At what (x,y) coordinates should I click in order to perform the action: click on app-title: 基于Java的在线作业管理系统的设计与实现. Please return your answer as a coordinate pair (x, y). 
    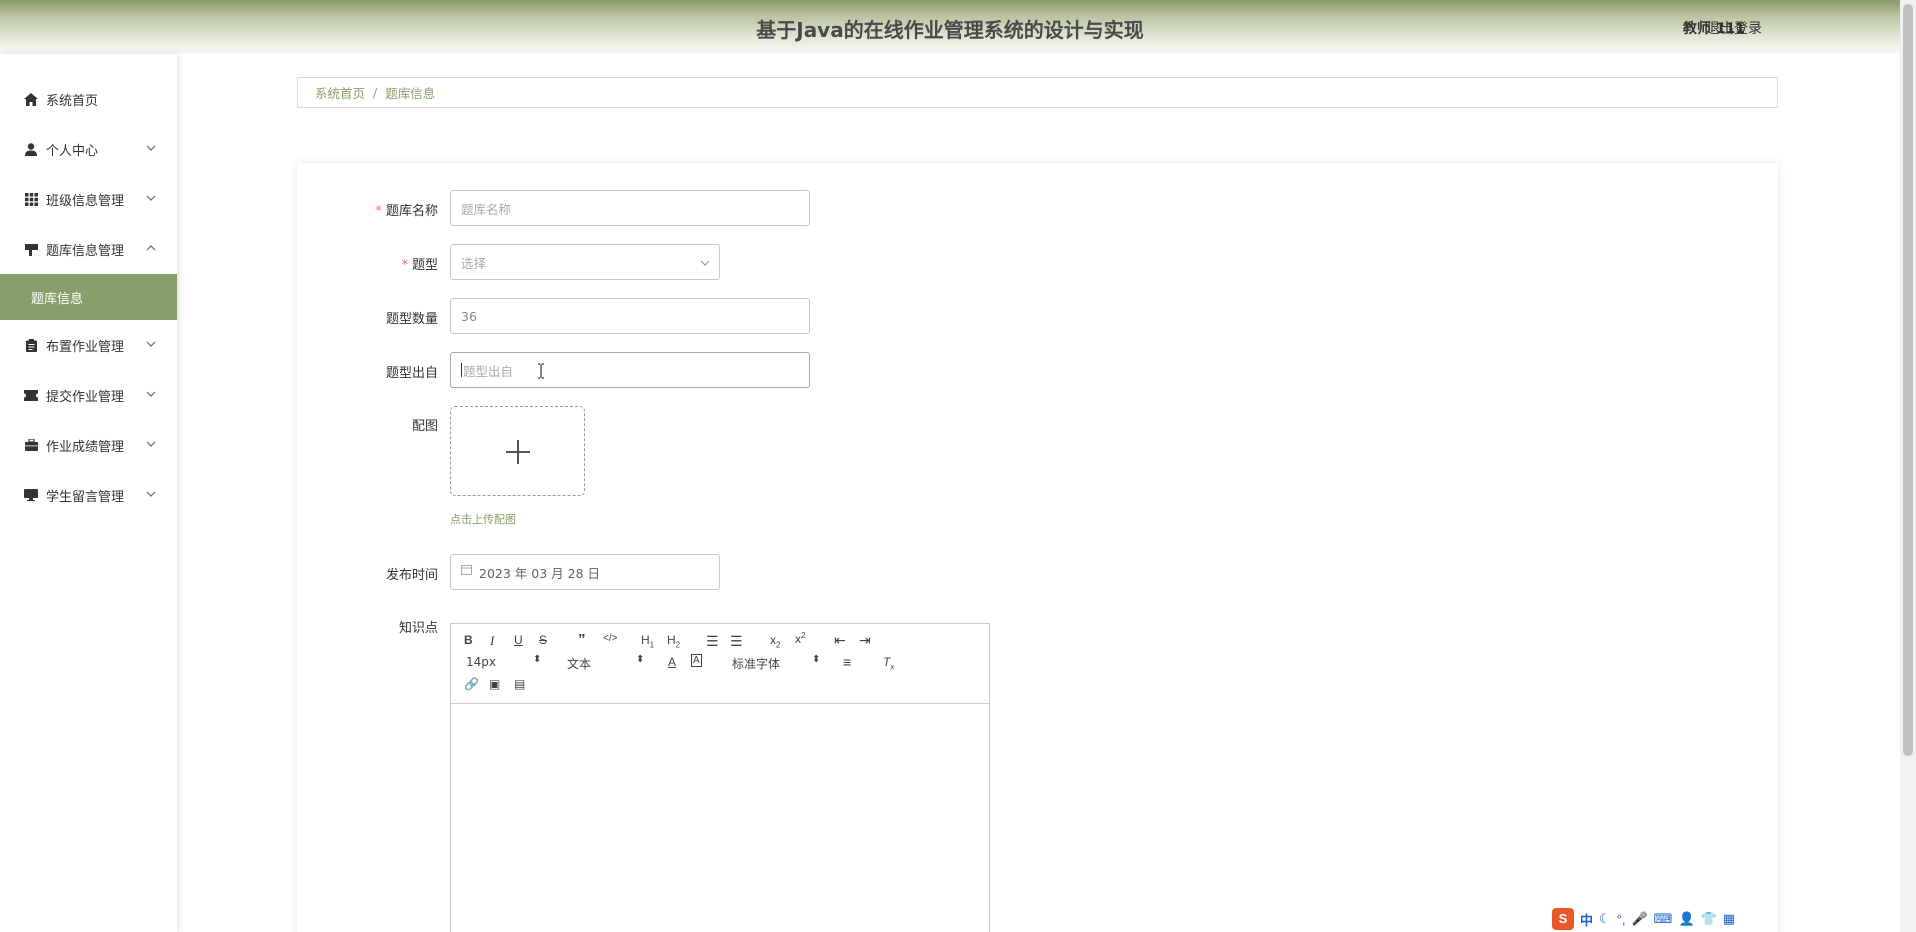
    Looking at the image, I should click on (950, 30).